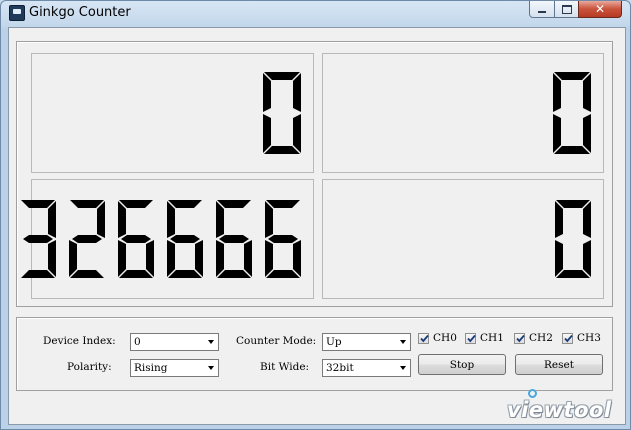 The image size is (631, 430). Describe the element at coordinates (89, 367) in the screenshot. I see `polarity-label: Polarity:` at that location.